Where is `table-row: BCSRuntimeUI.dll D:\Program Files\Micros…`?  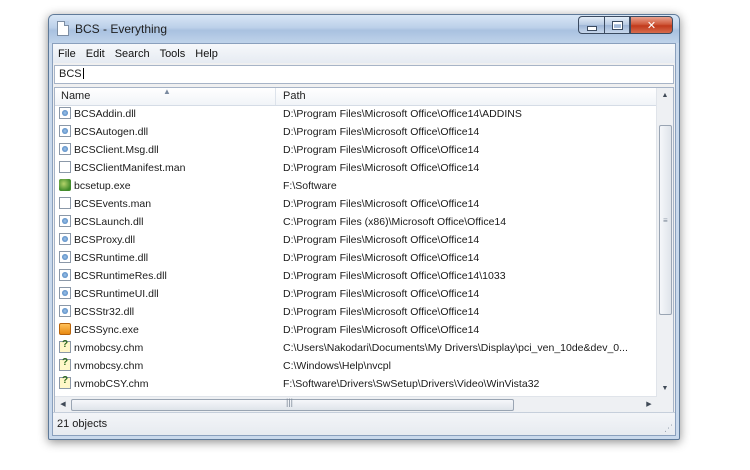
table-row: BCSRuntimeUI.dll D:\Program Files\Micros… is located at coordinates (356, 294).